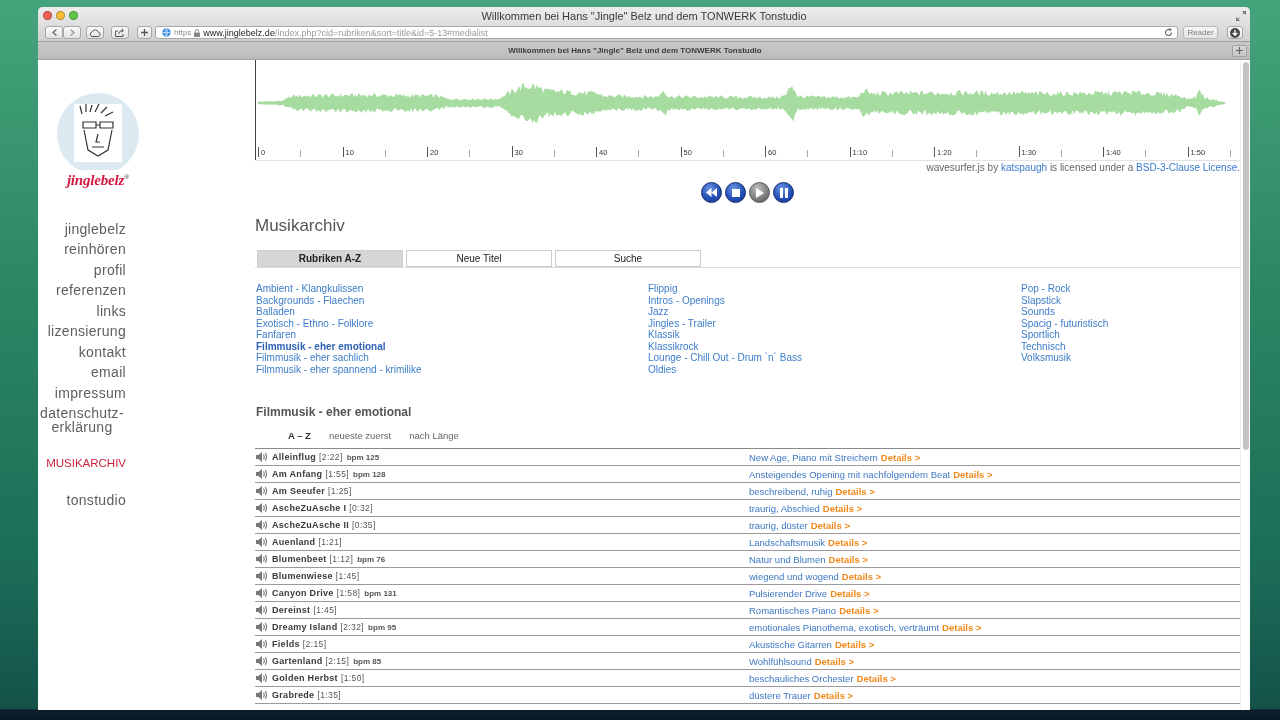 The height and width of the screenshot is (720, 1280). Describe the element at coordinates (1046, 289) in the screenshot. I see `category-link: Pop - Rock` at that location.